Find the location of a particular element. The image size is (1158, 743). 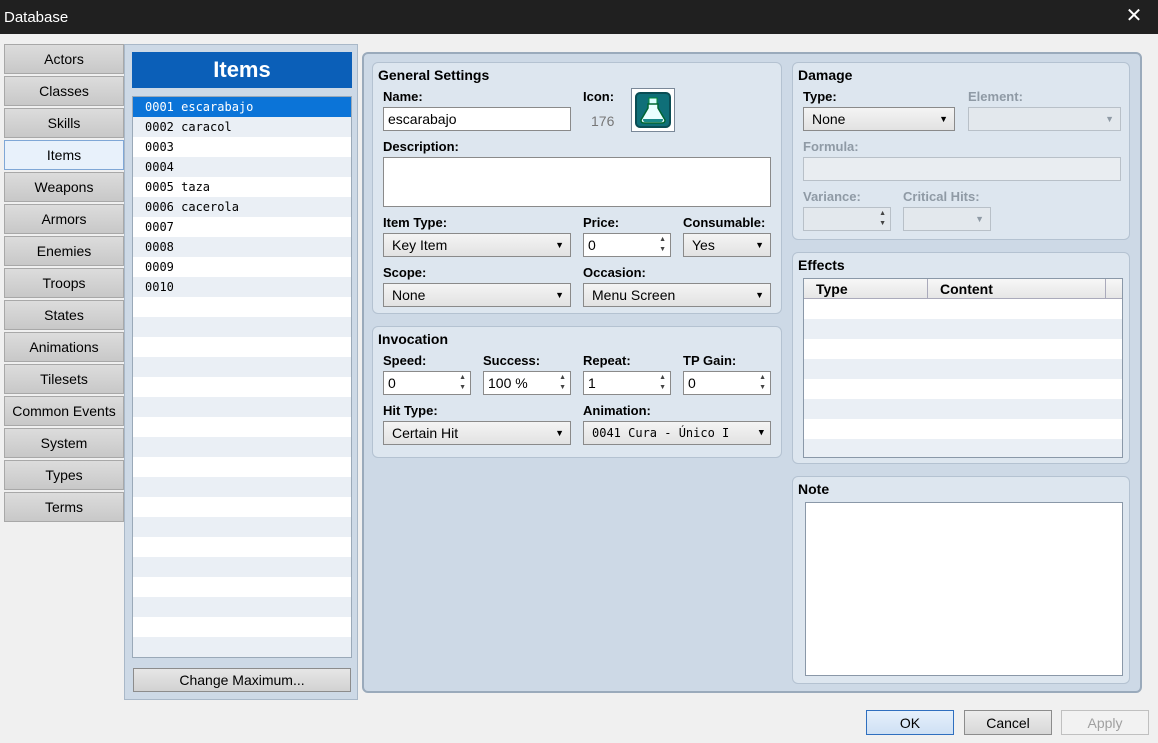

animation-label: Animation: is located at coordinates (617, 410).